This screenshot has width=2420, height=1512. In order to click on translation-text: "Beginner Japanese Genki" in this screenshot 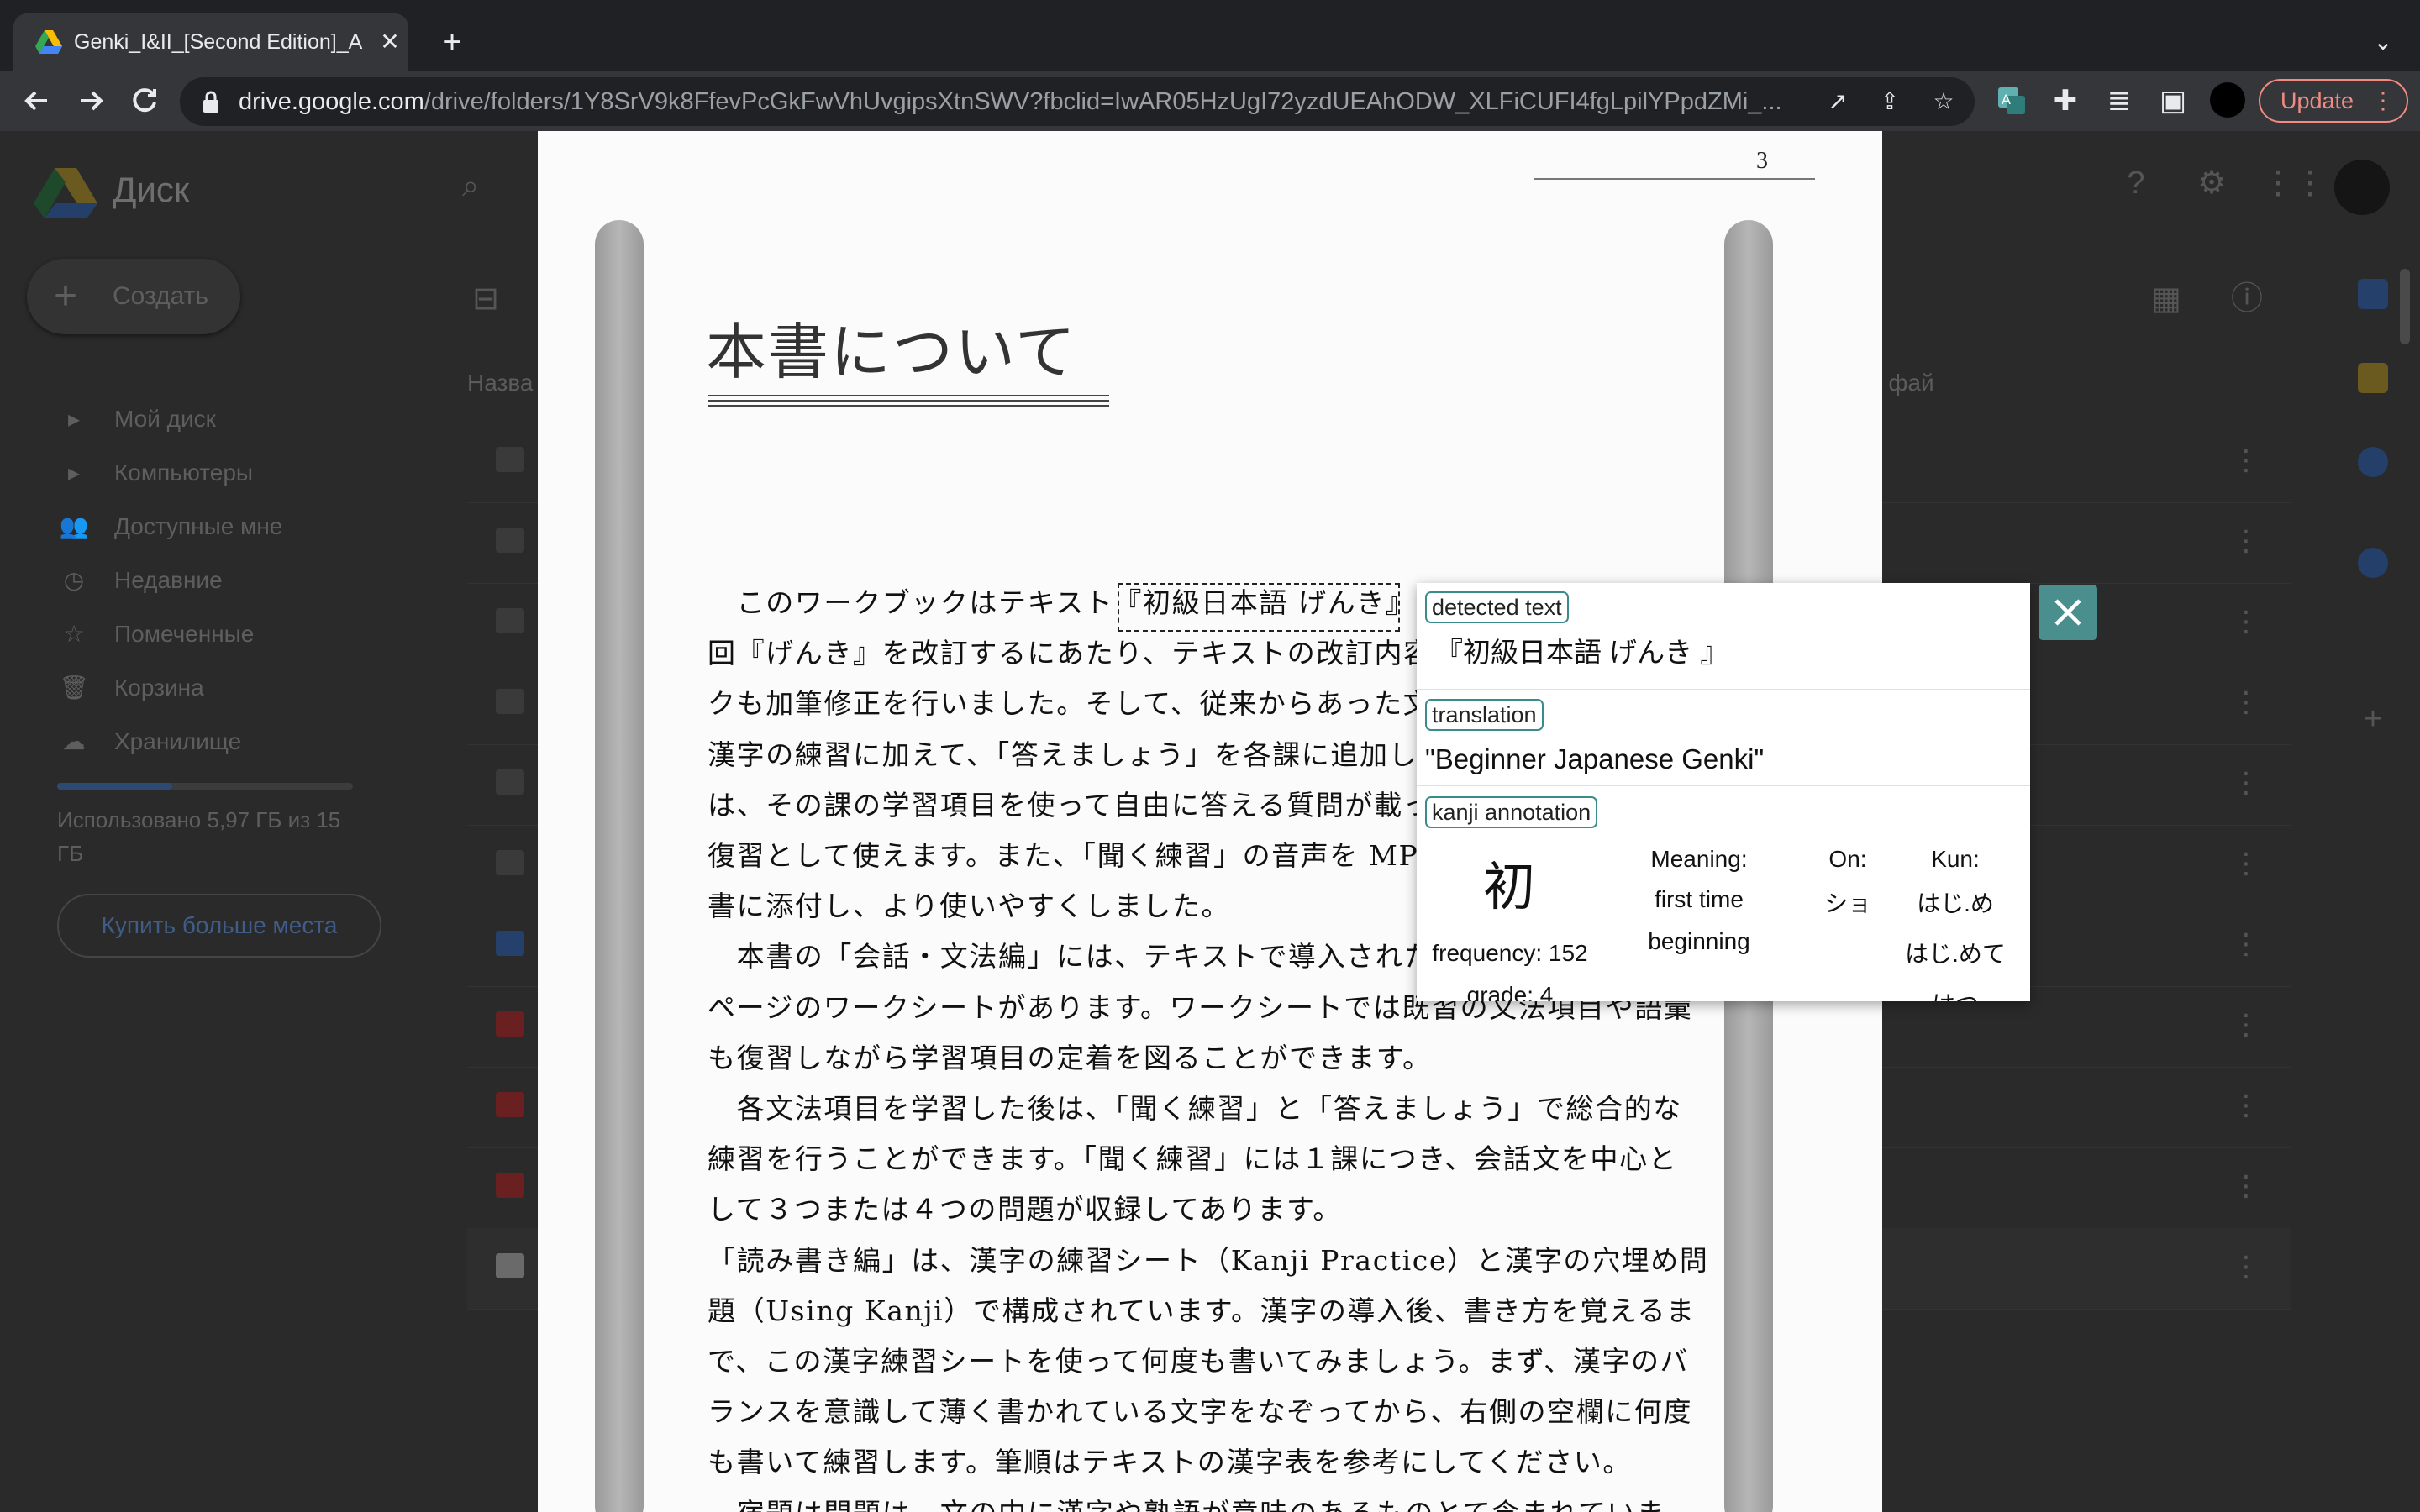, I will do `click(1595, 758)`.